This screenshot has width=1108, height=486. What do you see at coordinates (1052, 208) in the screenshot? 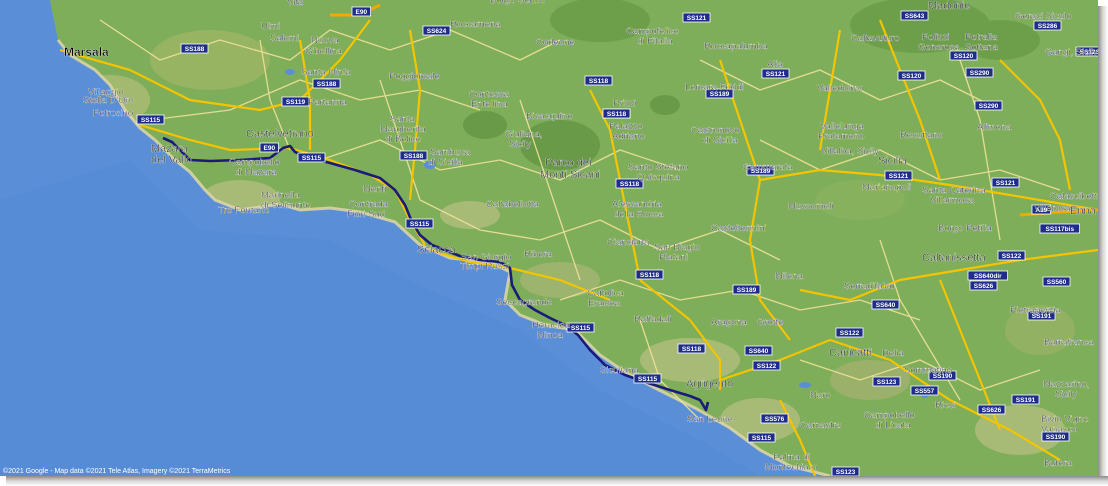
I see `place-label-villarosa: Villarosa` at bounding box center [1052, 208].